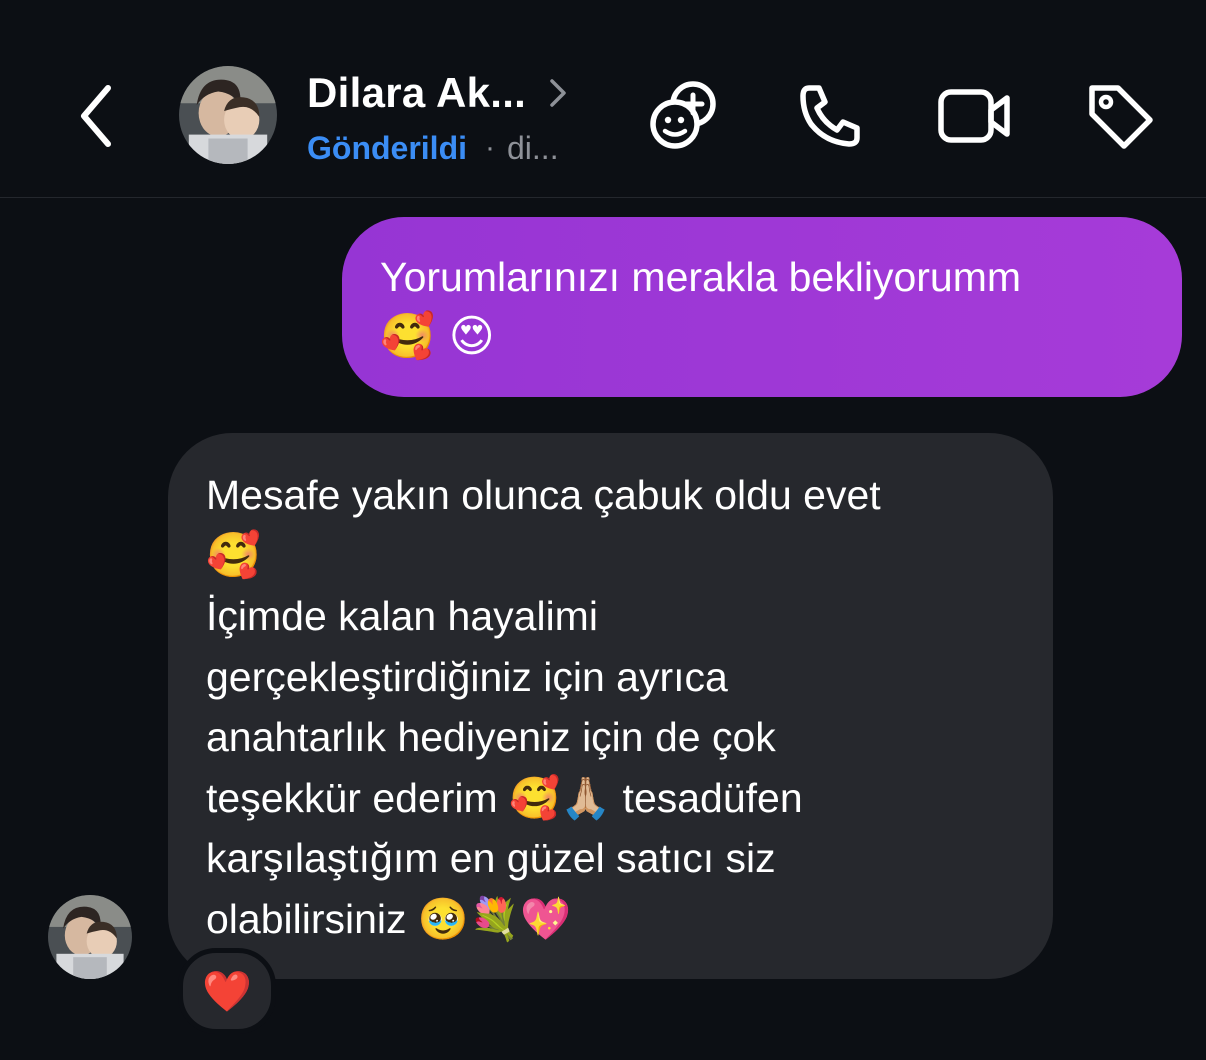 This screenshot has width=1206, height=1060. I want to click on message-line: anahtarlık hediyeniz için de çok, so click(491, 737).